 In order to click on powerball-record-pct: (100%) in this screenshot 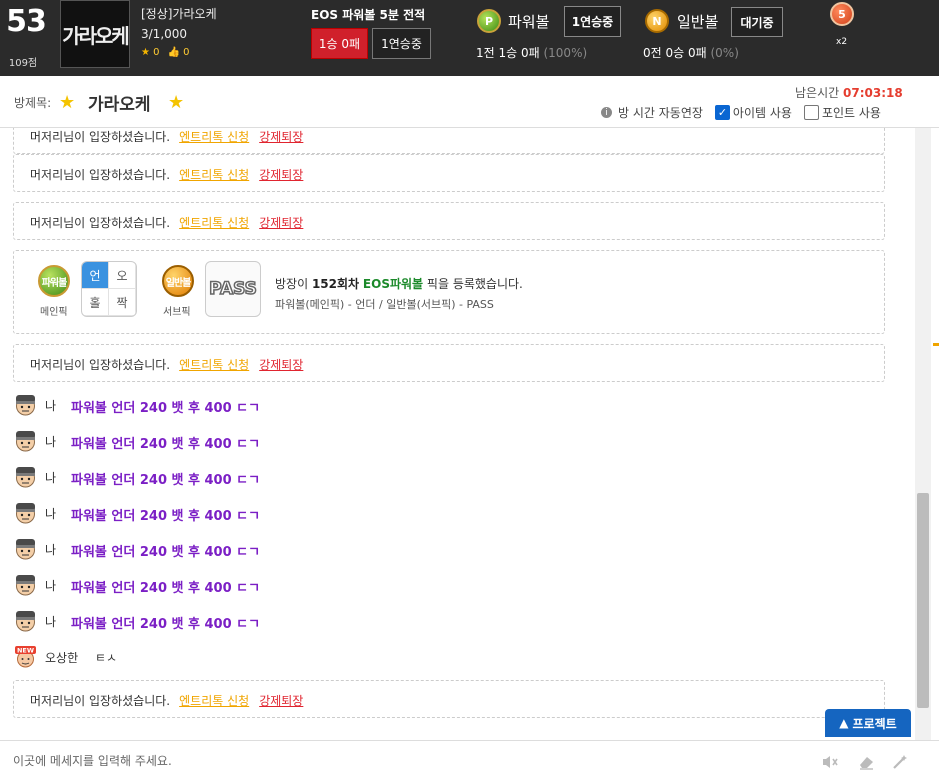, I will do `click(565, 53)`.